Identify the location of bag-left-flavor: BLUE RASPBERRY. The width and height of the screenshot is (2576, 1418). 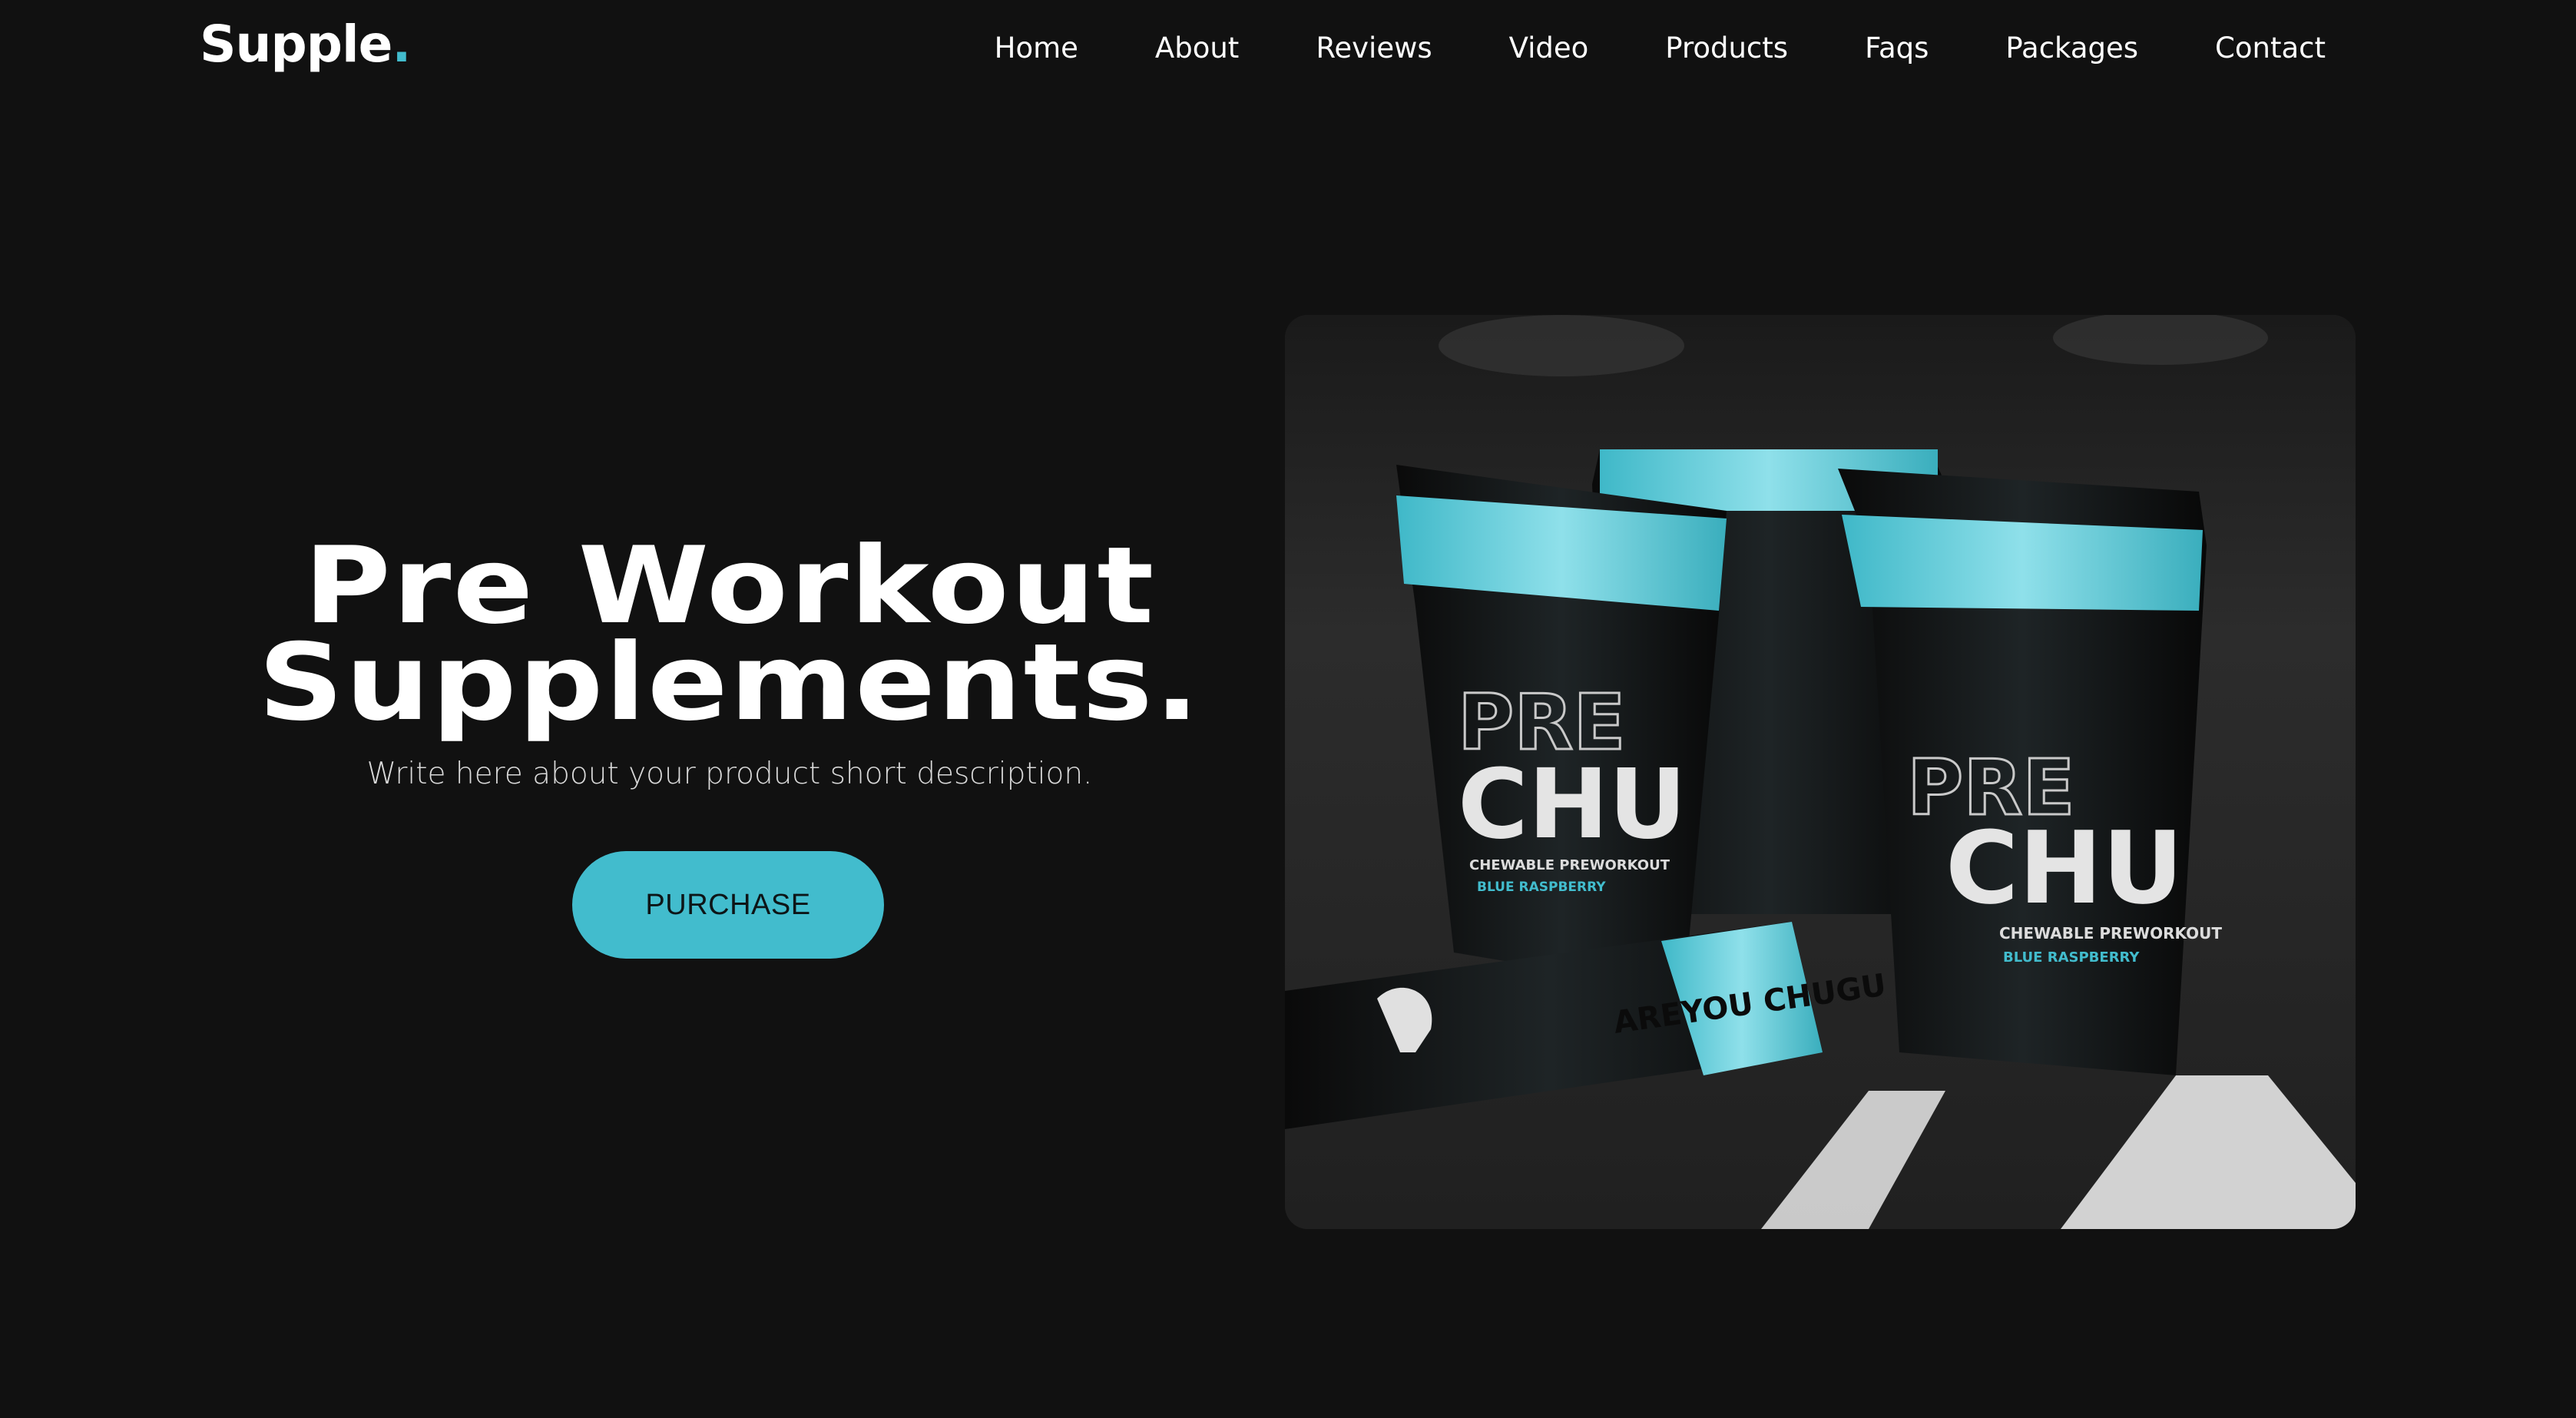
(1541, 888).